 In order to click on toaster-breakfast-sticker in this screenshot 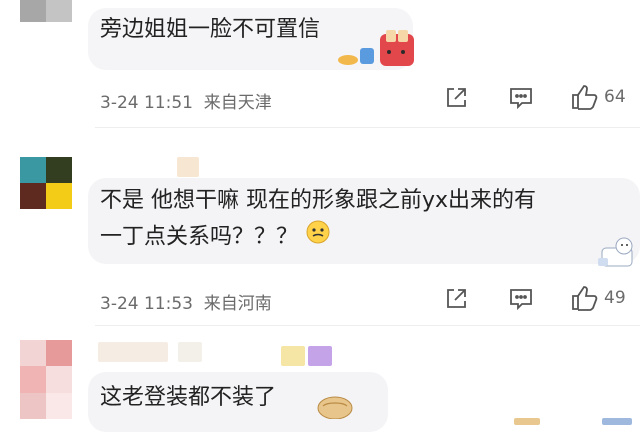, I will do `click(377, 50)`.